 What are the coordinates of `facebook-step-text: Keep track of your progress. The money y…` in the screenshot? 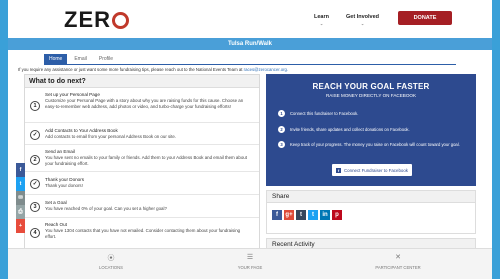 It's located at (375, 144).